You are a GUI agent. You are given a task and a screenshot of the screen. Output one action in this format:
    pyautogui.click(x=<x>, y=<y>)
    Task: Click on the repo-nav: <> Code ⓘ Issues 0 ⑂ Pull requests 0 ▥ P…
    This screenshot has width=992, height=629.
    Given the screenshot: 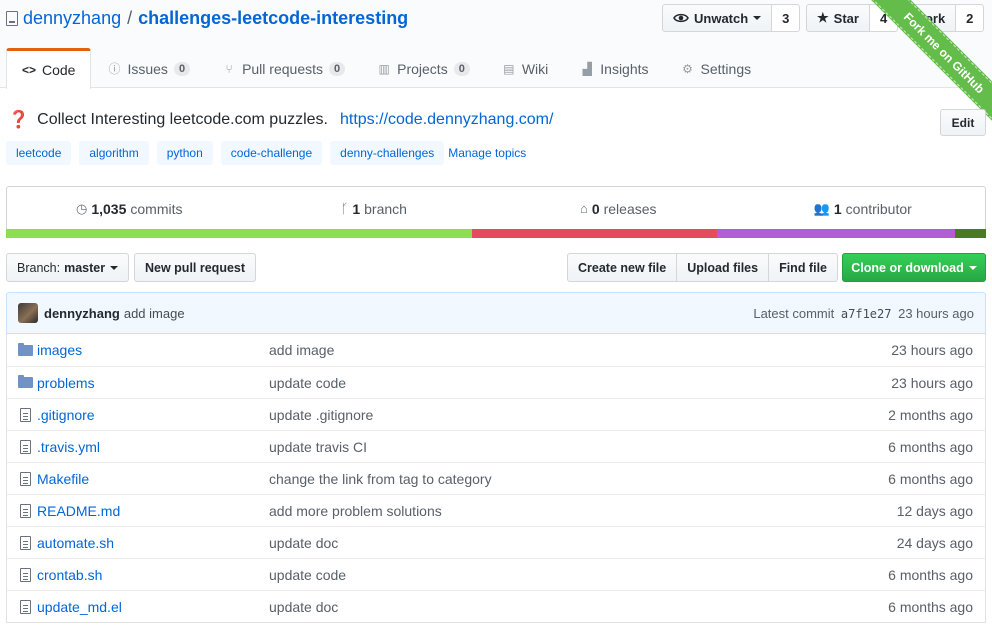 What is the action you would take?
    pyautogui.click(x=387, y=68)
    